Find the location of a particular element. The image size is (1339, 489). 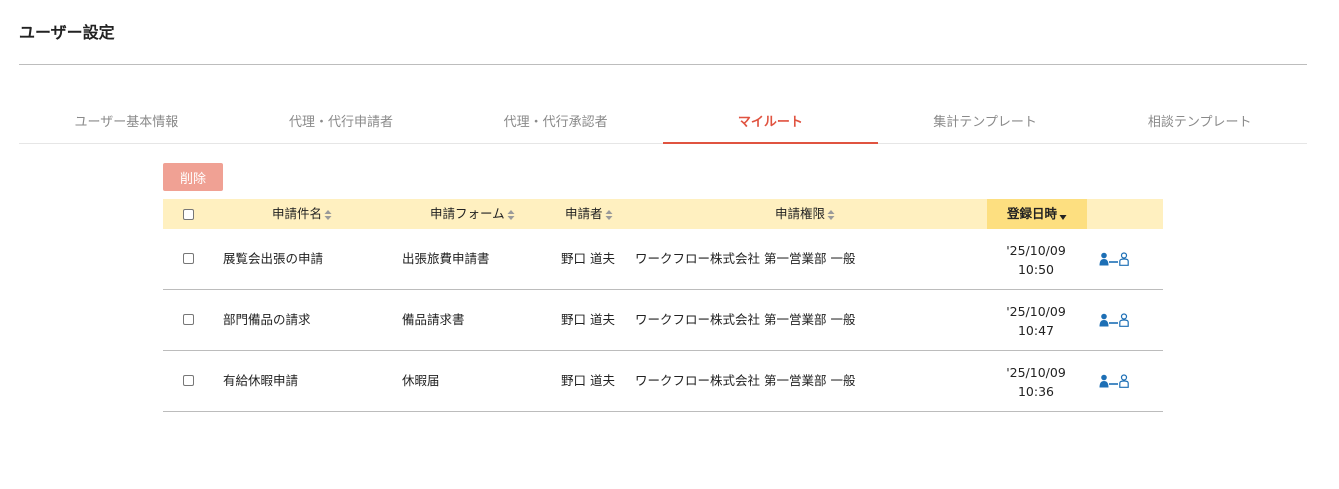

column-header-authority: 申請権限 is located at coordinates (805, 214).